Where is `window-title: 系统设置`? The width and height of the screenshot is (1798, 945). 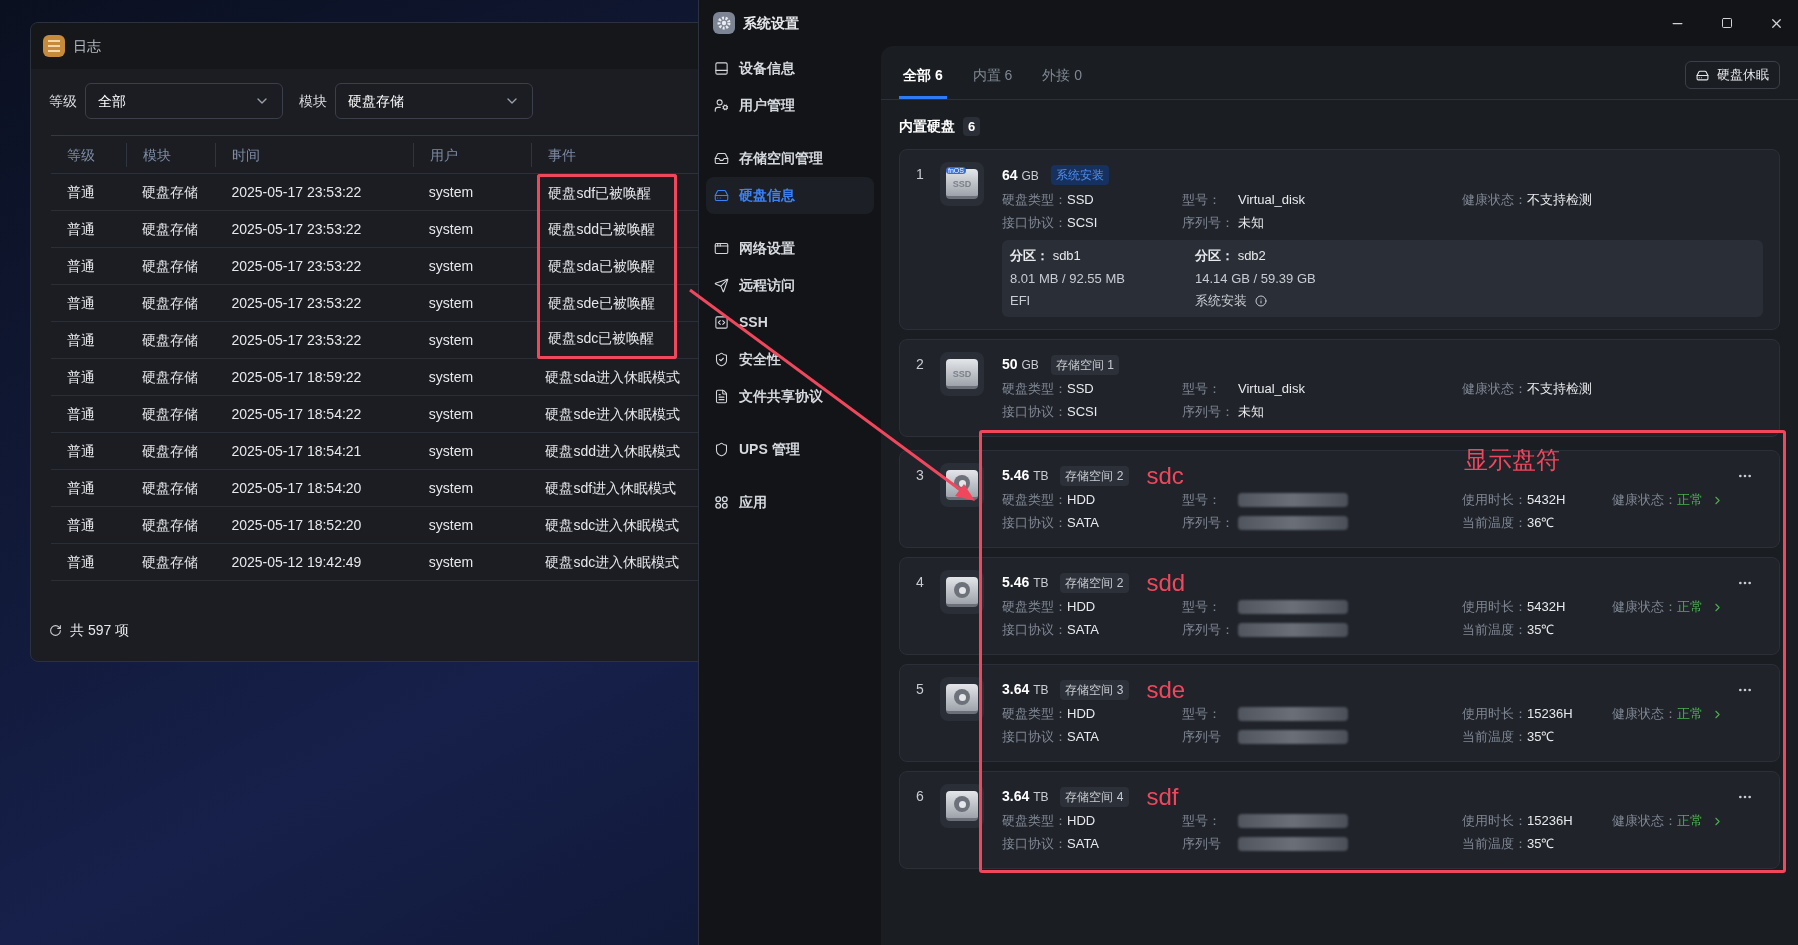 window-title: 系统设置 is located at coordinates (771, 23).